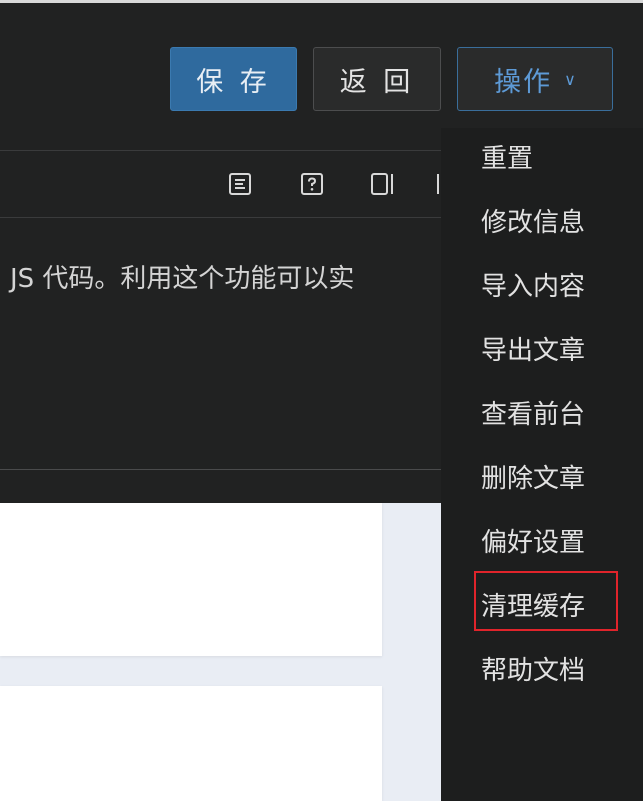  What do you see at coordinates (182, 279) in the screenshot?
I see `description-text: JS 代码。利用这个功能可以实` at bounding box center [182, 279].